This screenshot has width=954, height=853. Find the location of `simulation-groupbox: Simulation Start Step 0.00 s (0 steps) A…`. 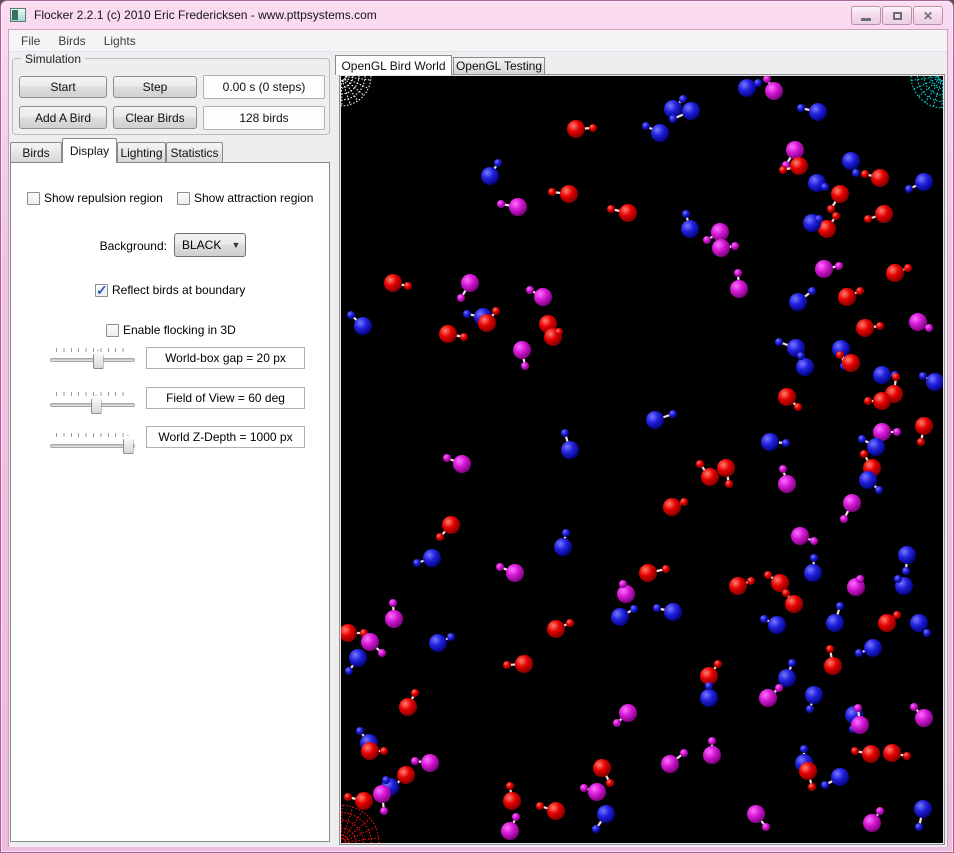

simulation-groupbox: Simulation Start Step 0.00 s (0 steps) A… is located at coordinates (171, 93).